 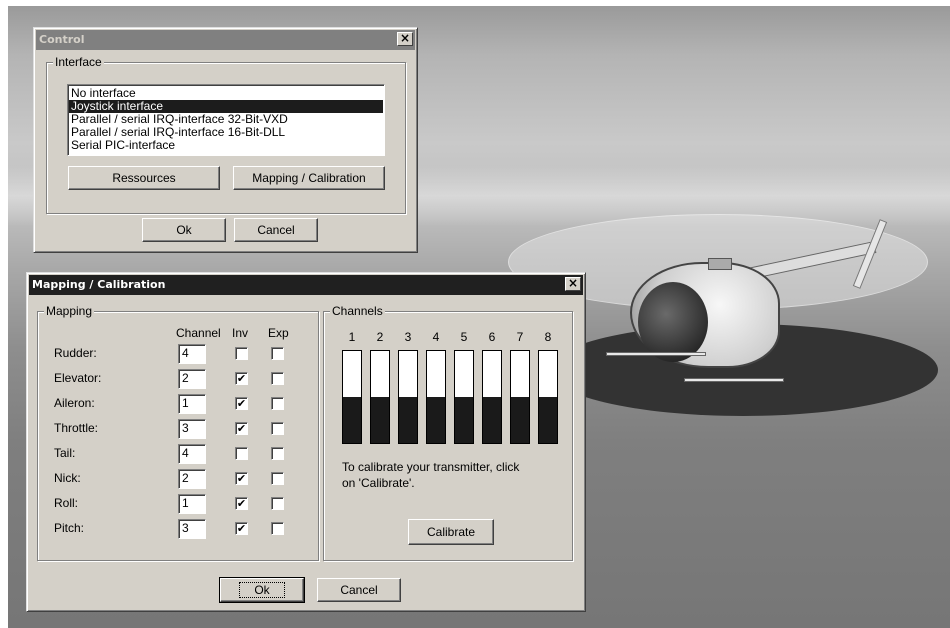 I want to click on inv-column-header: Inv, so click(x=240, y=333).